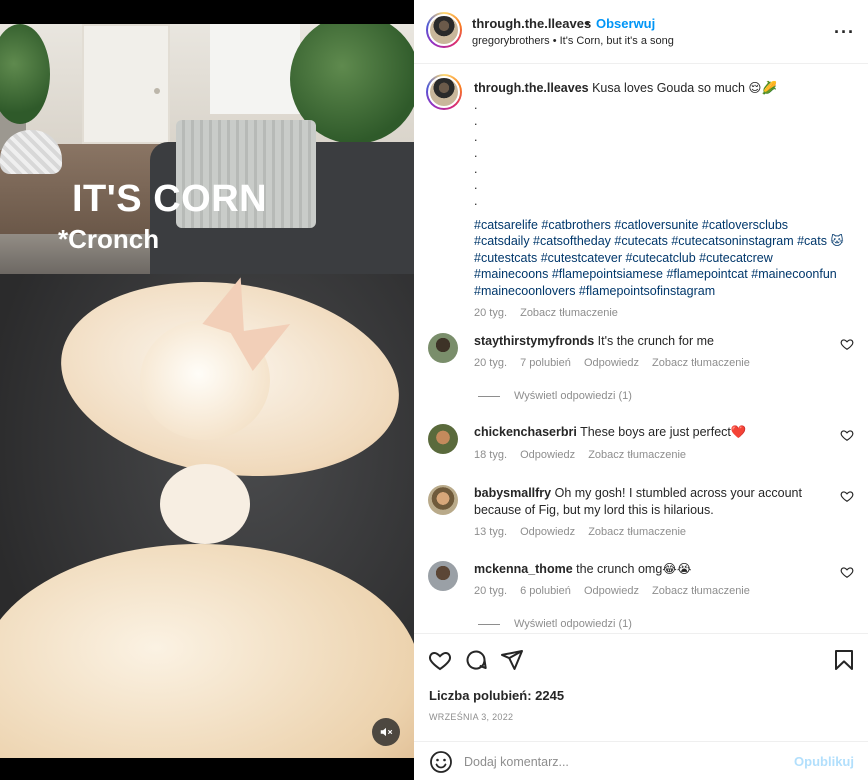 This screenshot has height=780, width=868. I want to click on caption-translate-link: Zobacz tłumaczenie, so click(569, 313).